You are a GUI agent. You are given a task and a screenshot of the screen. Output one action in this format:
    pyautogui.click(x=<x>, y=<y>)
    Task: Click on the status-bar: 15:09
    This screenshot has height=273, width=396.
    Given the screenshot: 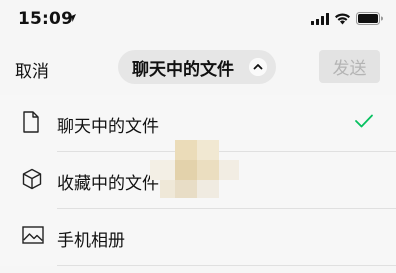 What is the action you would take?
    pyautogui.click(x=198, y=20)
    